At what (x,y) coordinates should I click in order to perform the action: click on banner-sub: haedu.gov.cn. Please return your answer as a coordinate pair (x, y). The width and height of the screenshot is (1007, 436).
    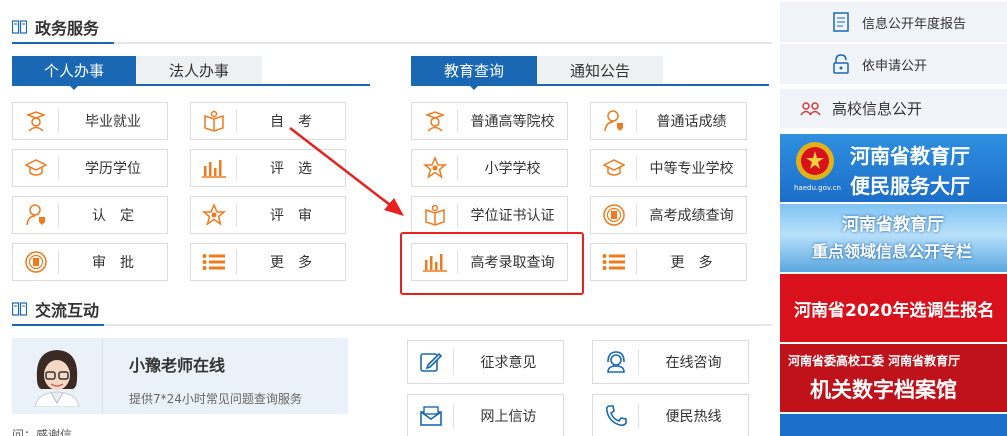
    Looking at the image, I should click on (817, 188).